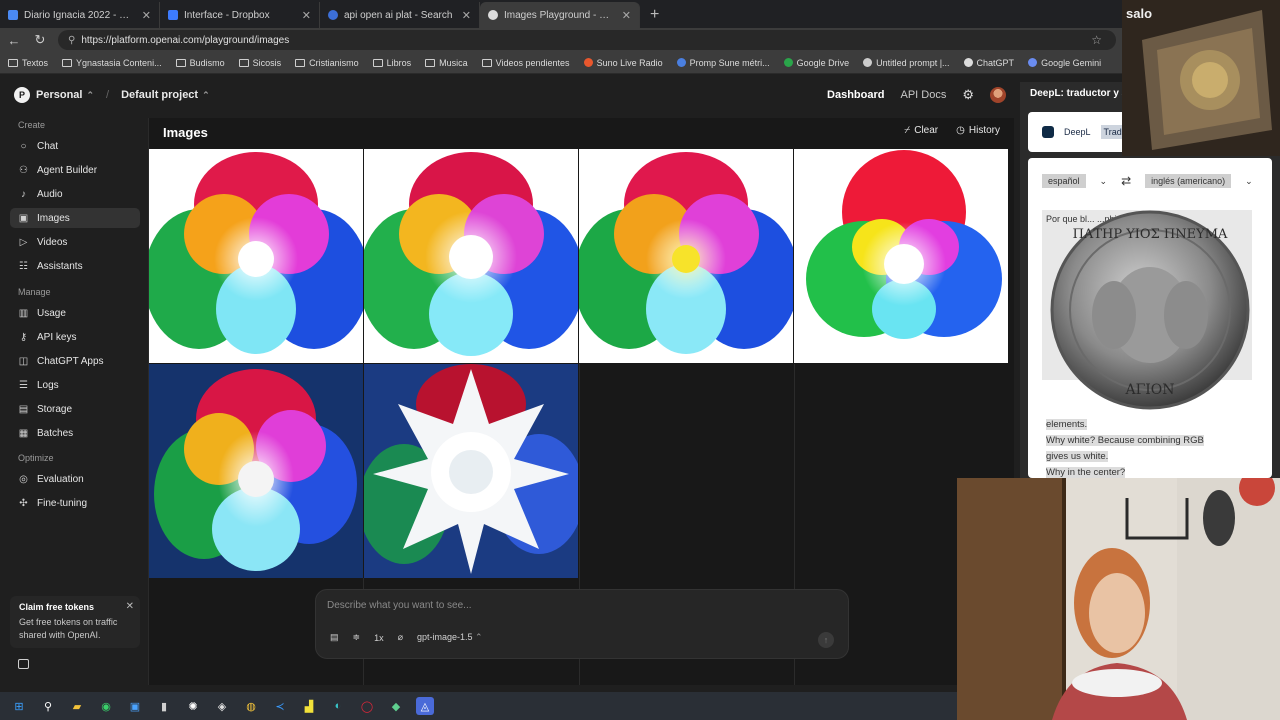 The width and height of the screenshot is (1280, 720). I want to click on generated-image-rgb-circles, so click(901, 256).